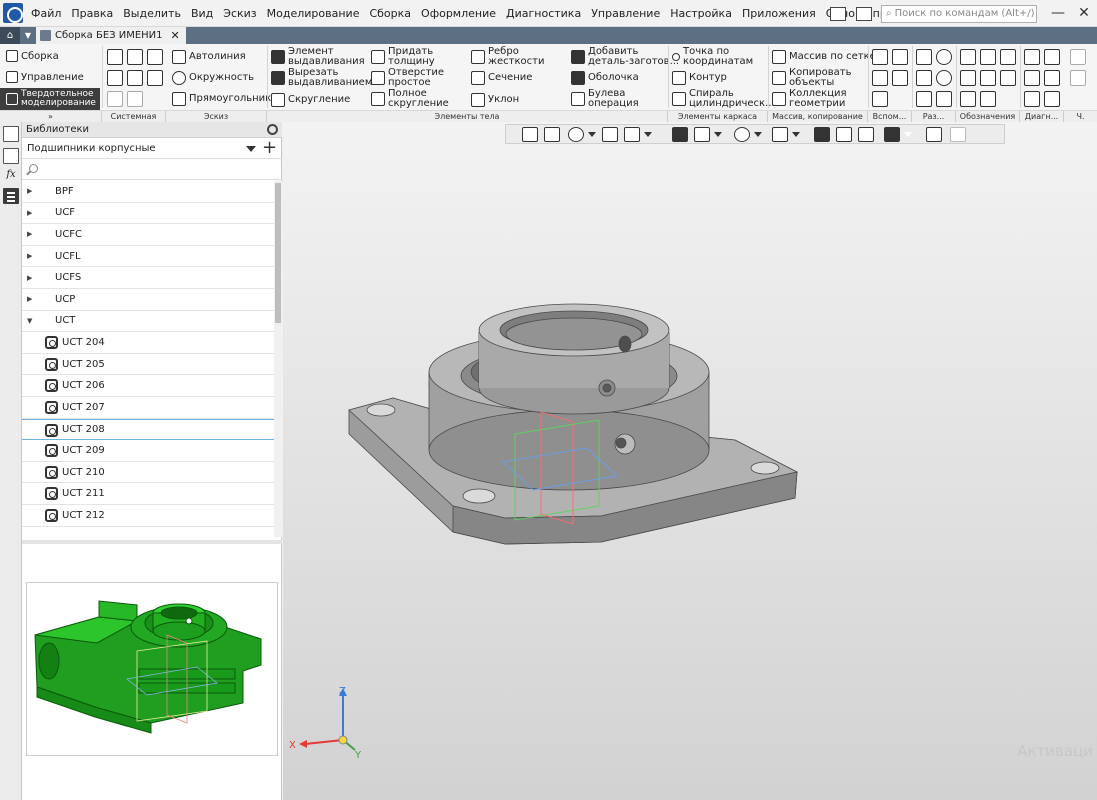 Image resolution: width=1097 pixels, height=800 pixels. What do you see at coordinates (202, 13) in the screenshot?
I see `menu-item: Вид` at bounding box center [202, 13].